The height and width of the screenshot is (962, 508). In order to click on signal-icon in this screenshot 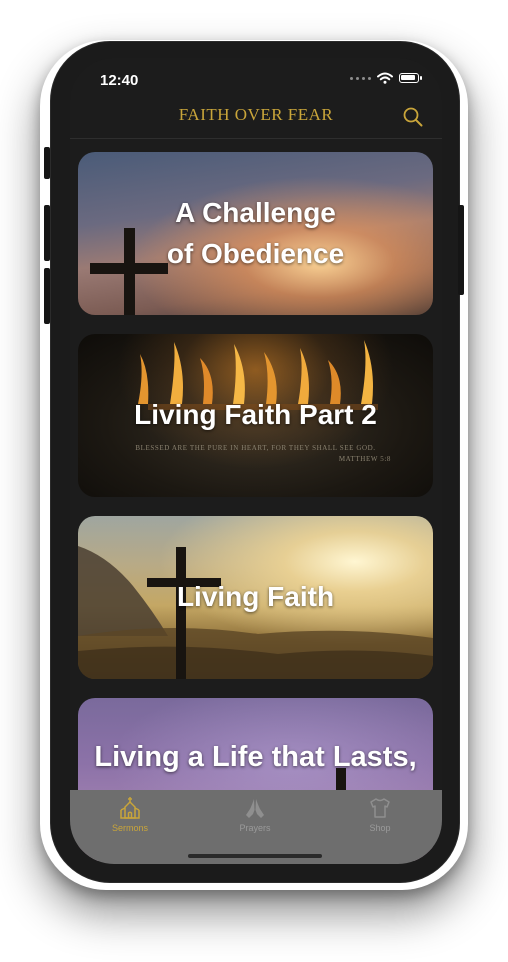, I will do `click(360, 78)`.